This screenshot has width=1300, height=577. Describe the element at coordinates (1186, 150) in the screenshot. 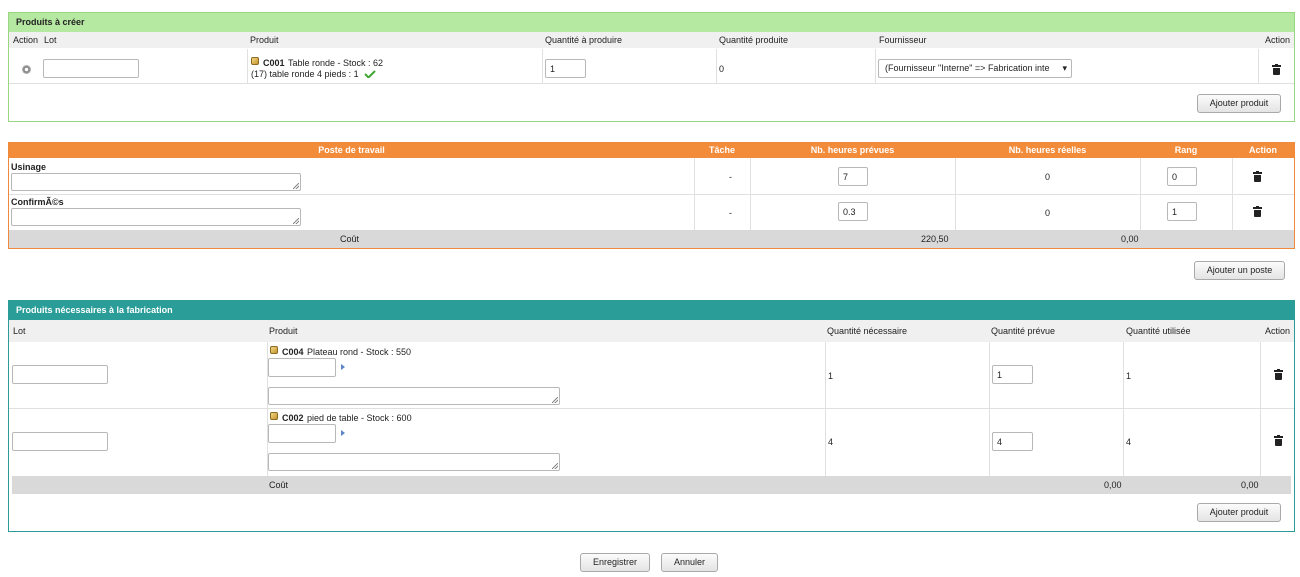

I see `col-rank: Rang` at that location.